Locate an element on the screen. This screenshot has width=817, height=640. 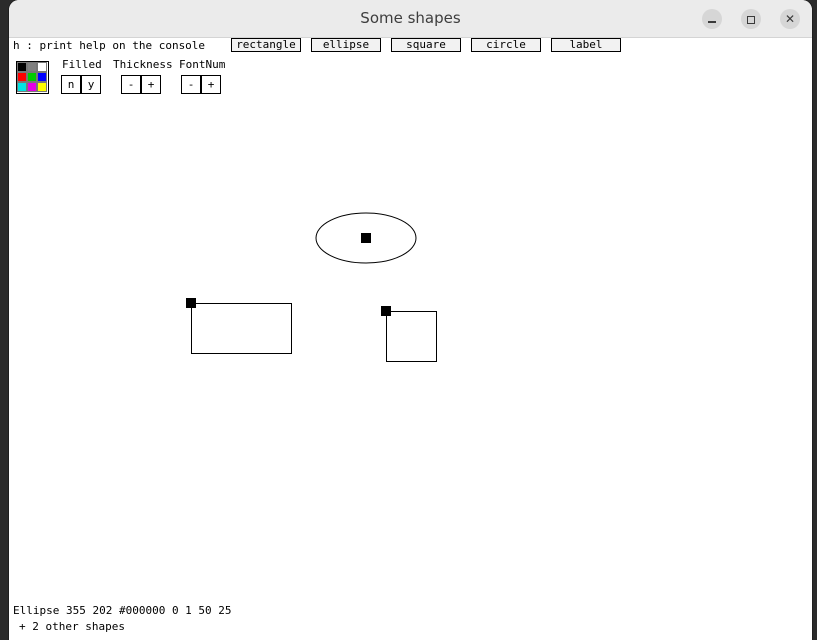
close-icon: ✕ is located at coordinates (790, 19).